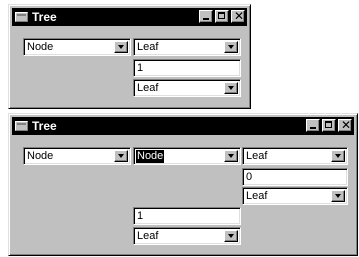 The image size is (359, 257). Describe the element at coordinates (295, 177) in the screenshot. I see `leaf-value-field: 0` at that location.